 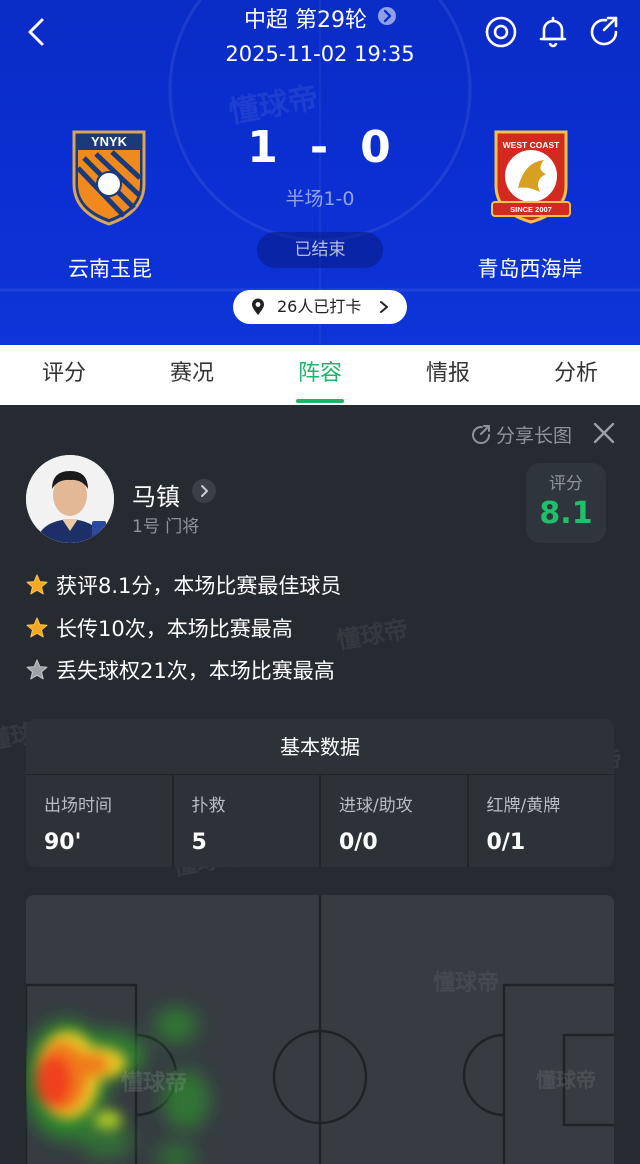 What do you see at coordinates (395, 821) in the screenshot?
I see `stat-goals-assists: 进球/助攻 0/0` at bounding box center [395, 821].